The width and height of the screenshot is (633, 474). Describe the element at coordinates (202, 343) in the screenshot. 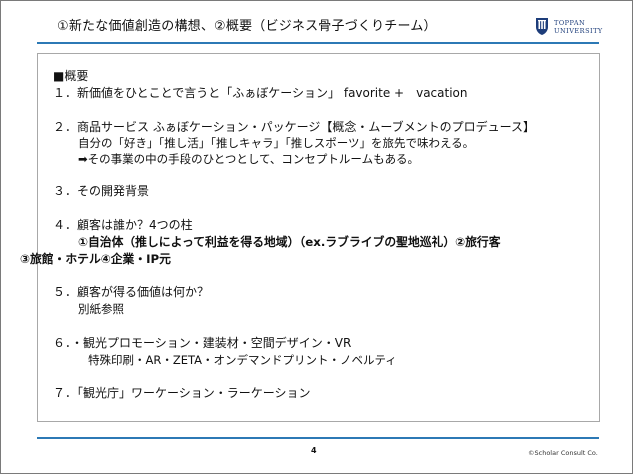

I see `item-6: ６．・観光プロモーション・建装材・空間デザイン・VR` at that location.